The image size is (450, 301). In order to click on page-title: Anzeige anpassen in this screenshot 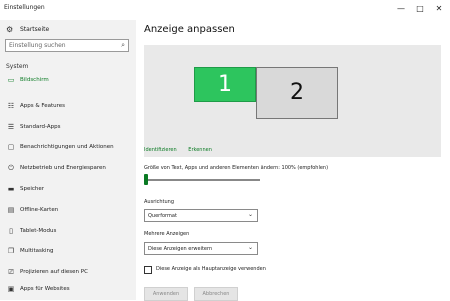, I will do `click(189, 29)`.